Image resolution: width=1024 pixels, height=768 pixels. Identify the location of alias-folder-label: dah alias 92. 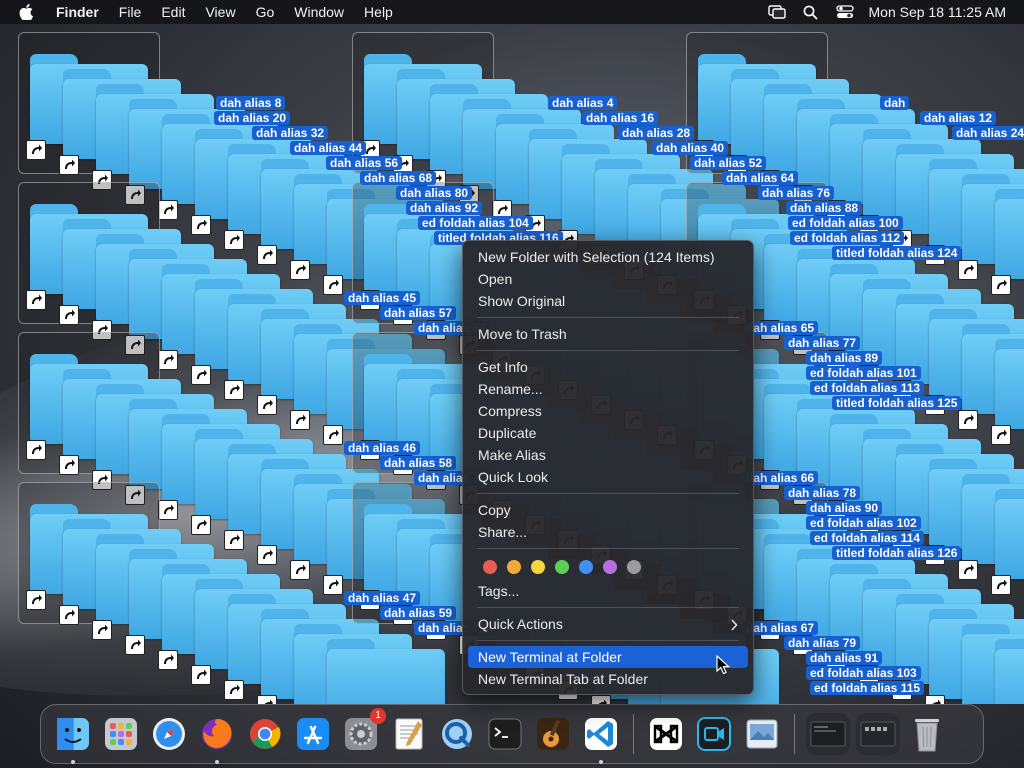
(444, 208).